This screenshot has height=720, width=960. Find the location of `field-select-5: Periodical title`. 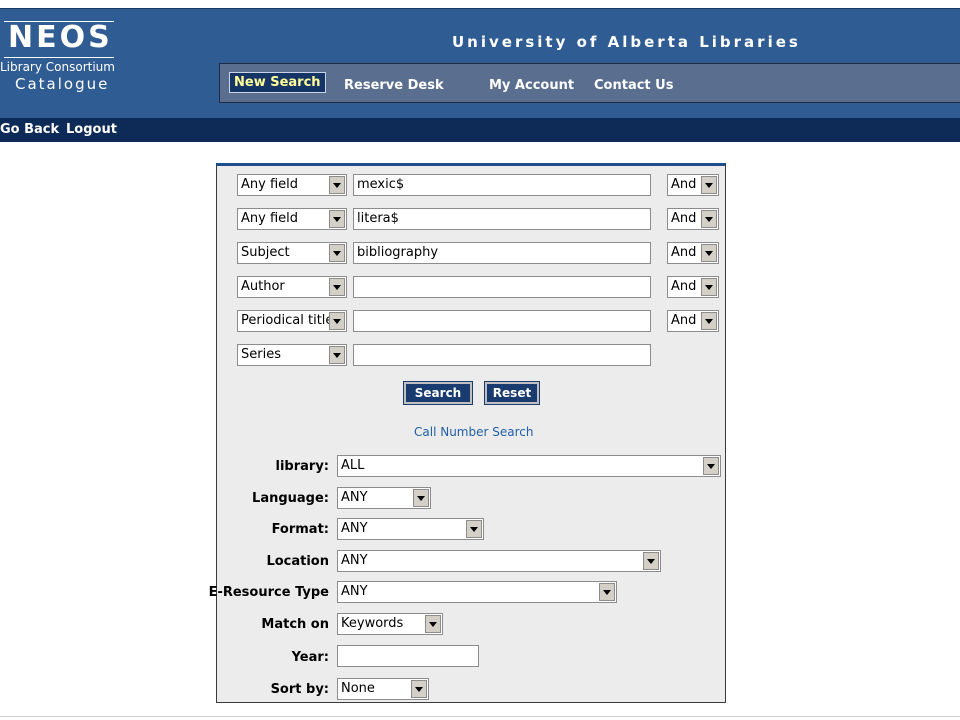

field-select-5: Periodical title is located at coordinates (292, 321).